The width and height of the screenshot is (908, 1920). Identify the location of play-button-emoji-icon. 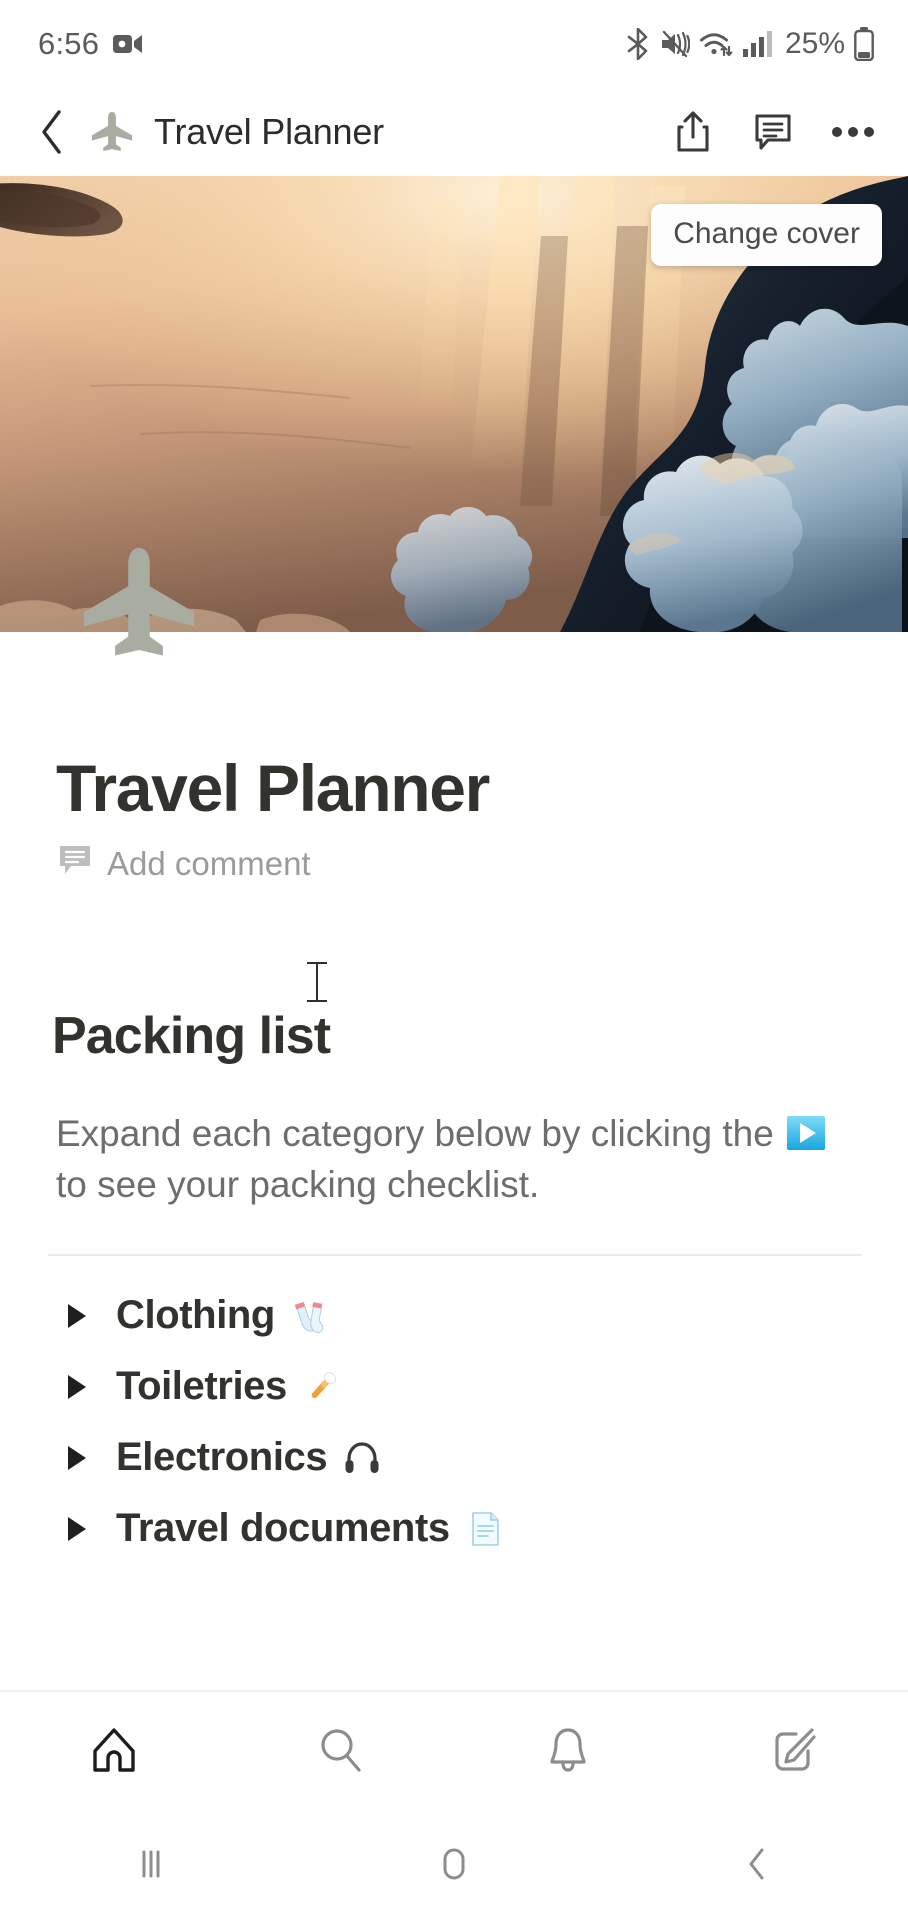
(806, 1133).